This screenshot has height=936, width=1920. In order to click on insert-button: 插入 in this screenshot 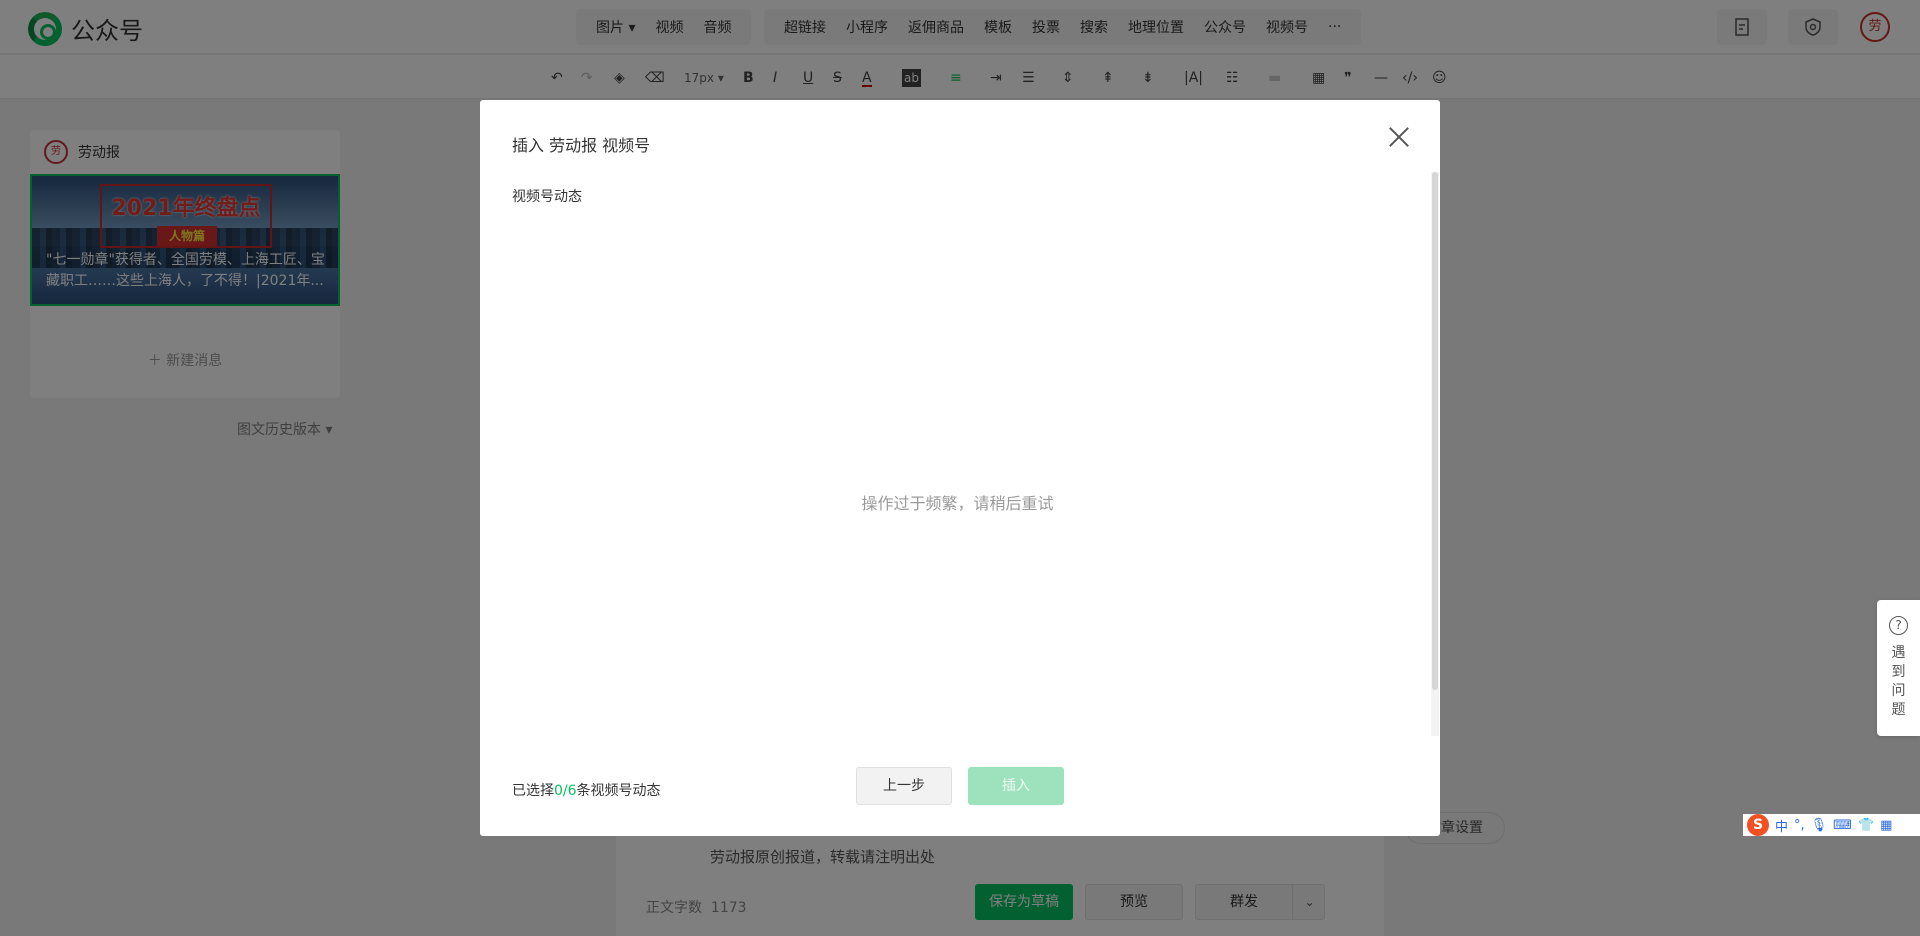, I will do `click(1016, 786)`.